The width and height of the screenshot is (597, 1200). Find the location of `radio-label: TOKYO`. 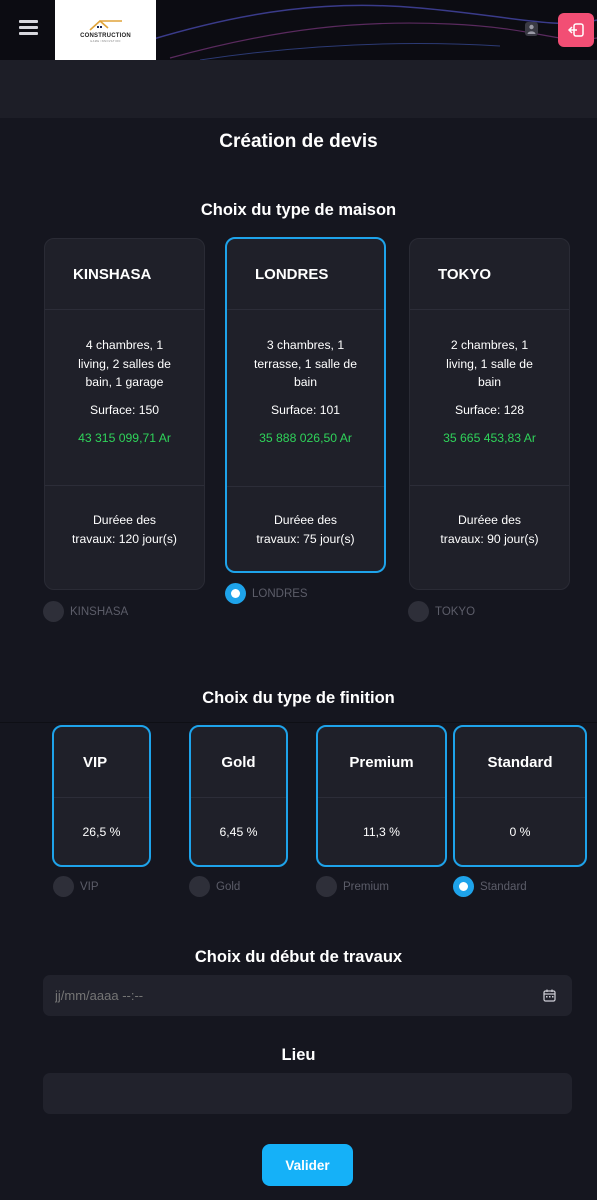

radio-label: TOKYO is located at coordinates (455, 611).